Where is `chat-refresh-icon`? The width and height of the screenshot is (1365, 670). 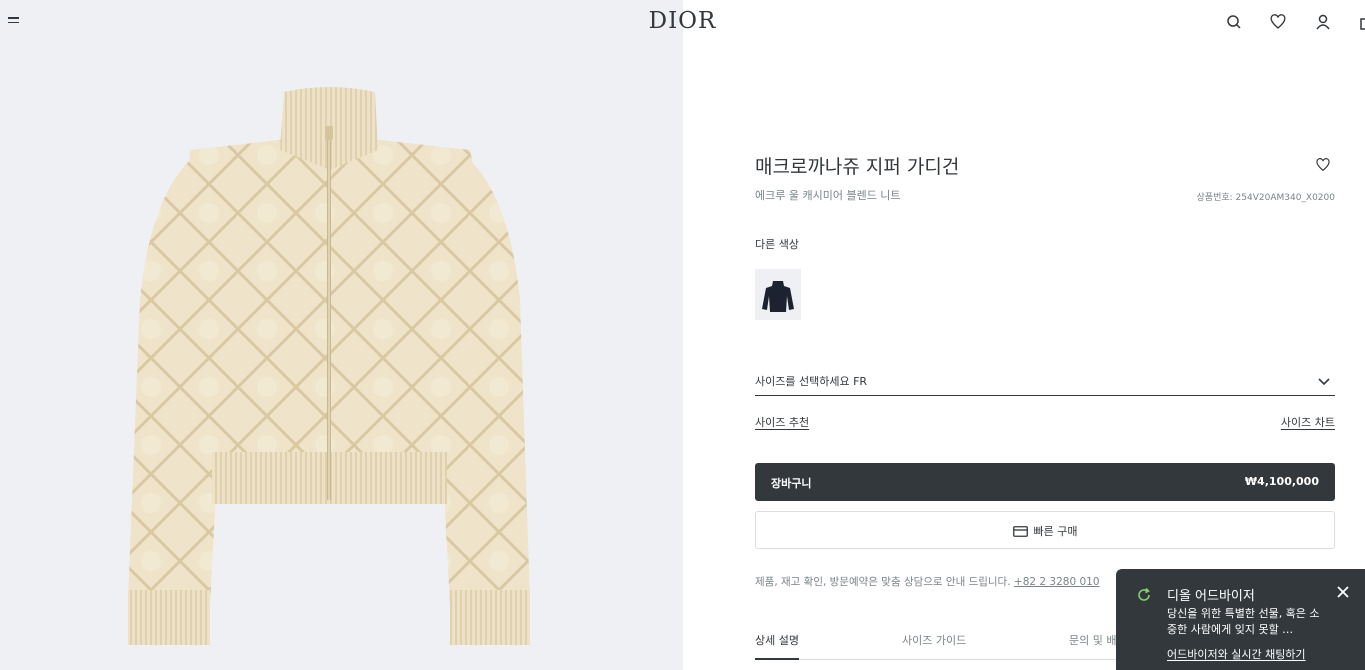
chat-refresh-icon is located at coordinates (1144, 594).